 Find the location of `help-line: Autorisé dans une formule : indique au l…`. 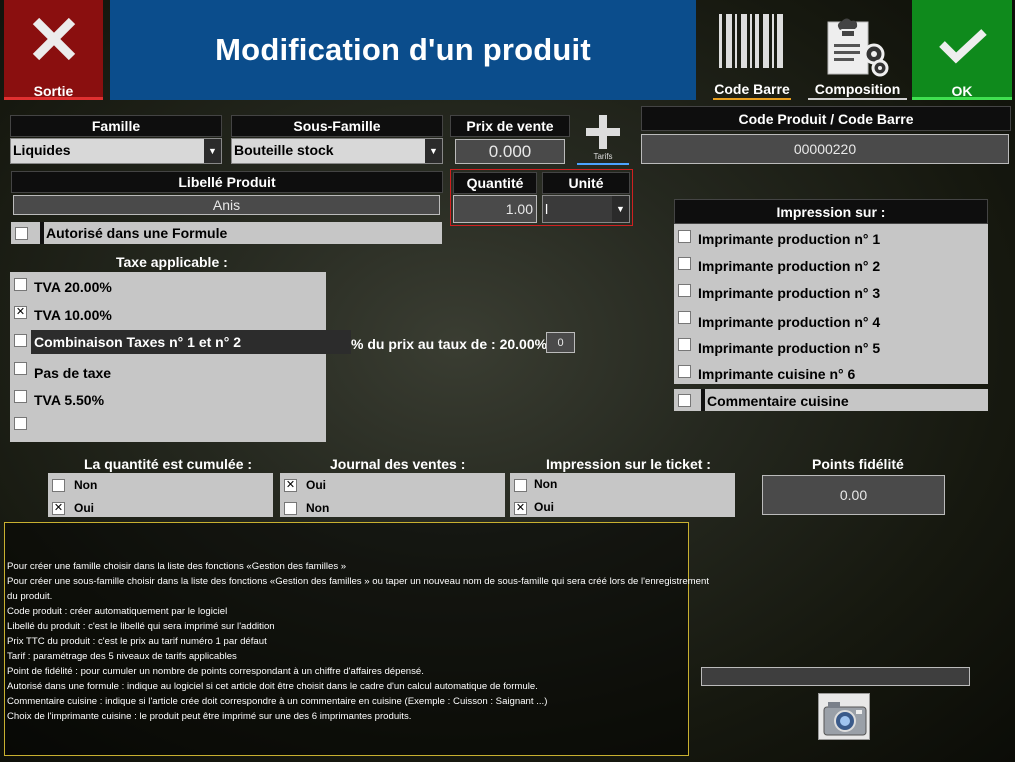

help-line: Autorisé dans une formule : indique au l… is located at coordinates (272, 686).